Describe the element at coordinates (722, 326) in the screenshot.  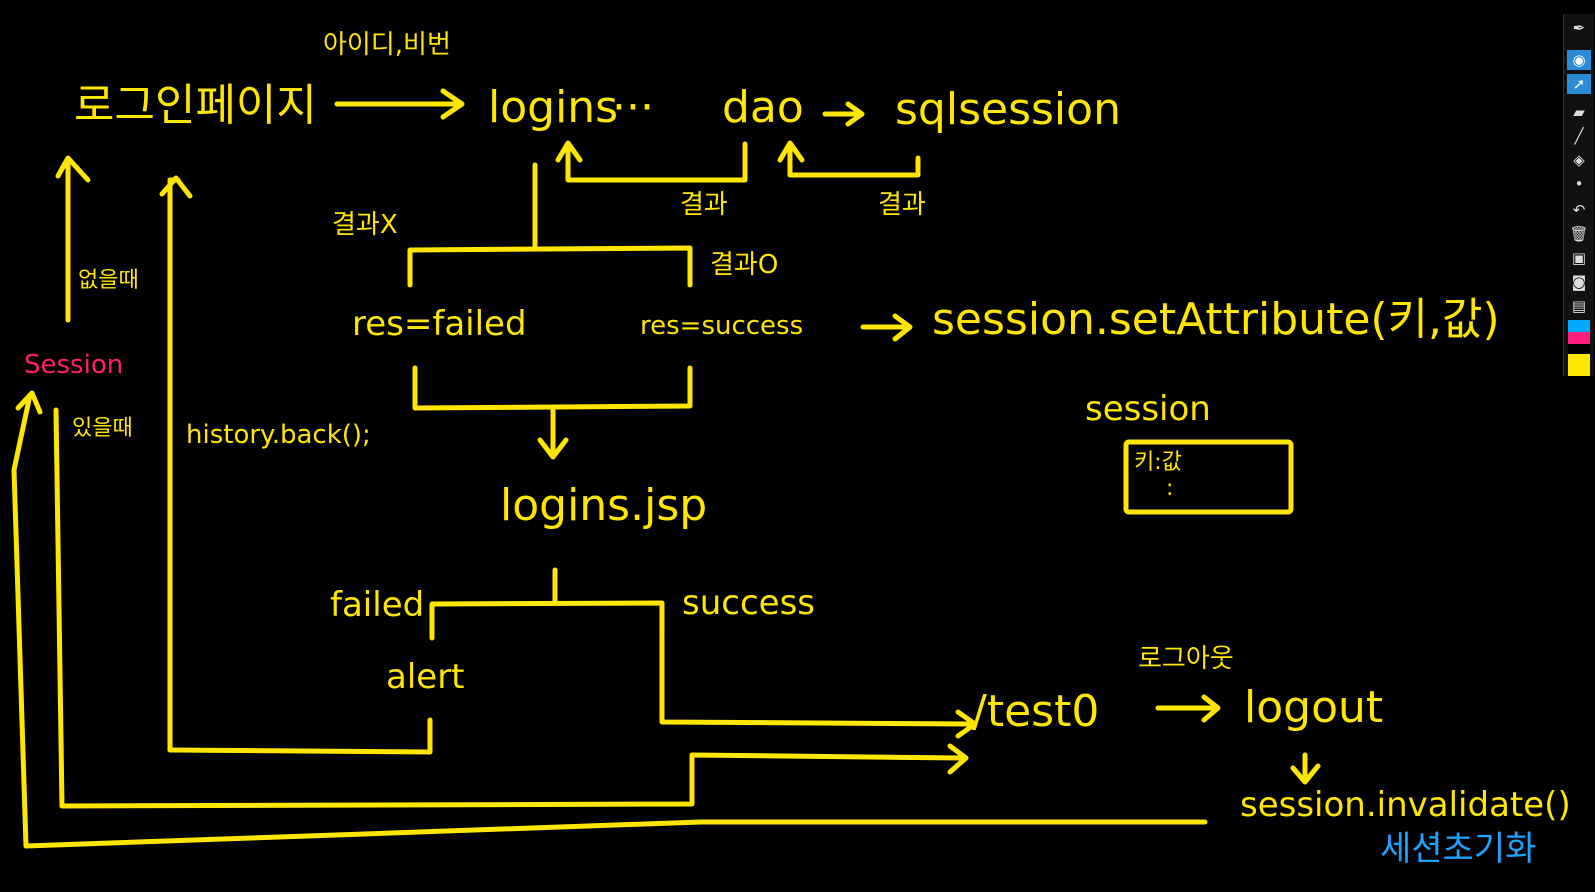
I see `res-success-label: res=success` at that location.